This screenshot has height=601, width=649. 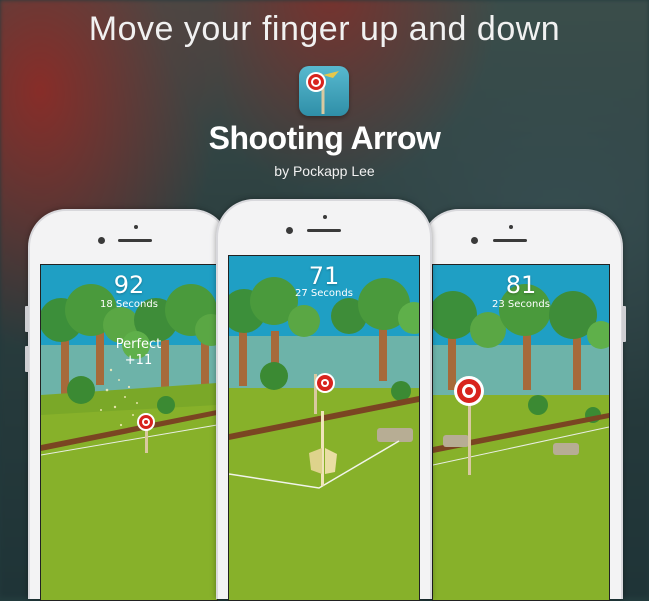 I want to click on app-author: by Pockapp Lee, so click(x=324, y=171).